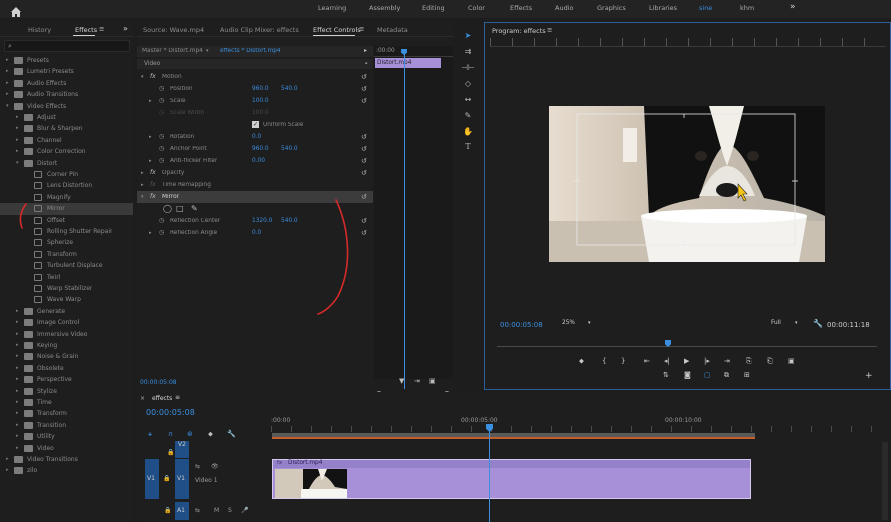 This screenshot has height=522, width=891. What do you see at coordinates (162, 398) in the screenshot?
I see `sequence-tab: effects` at bounding box center [162, 398].